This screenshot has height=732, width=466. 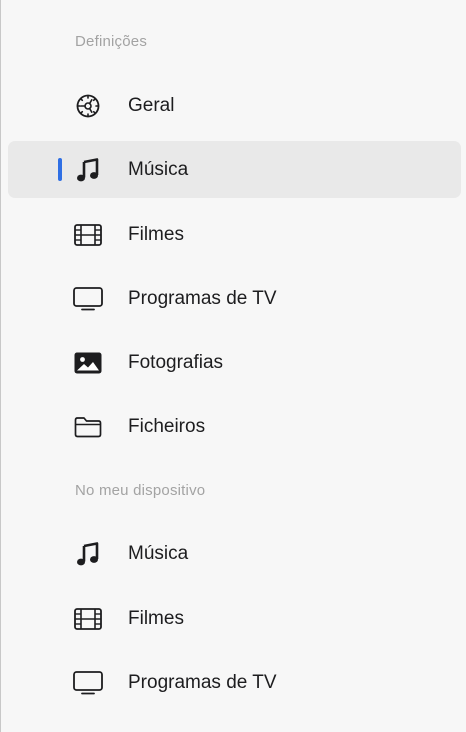 What do you see at coordinates (176, 362) in the screenshot?
I see `sidebar-item-label: Fotografias` at bounding box center [176, 362].